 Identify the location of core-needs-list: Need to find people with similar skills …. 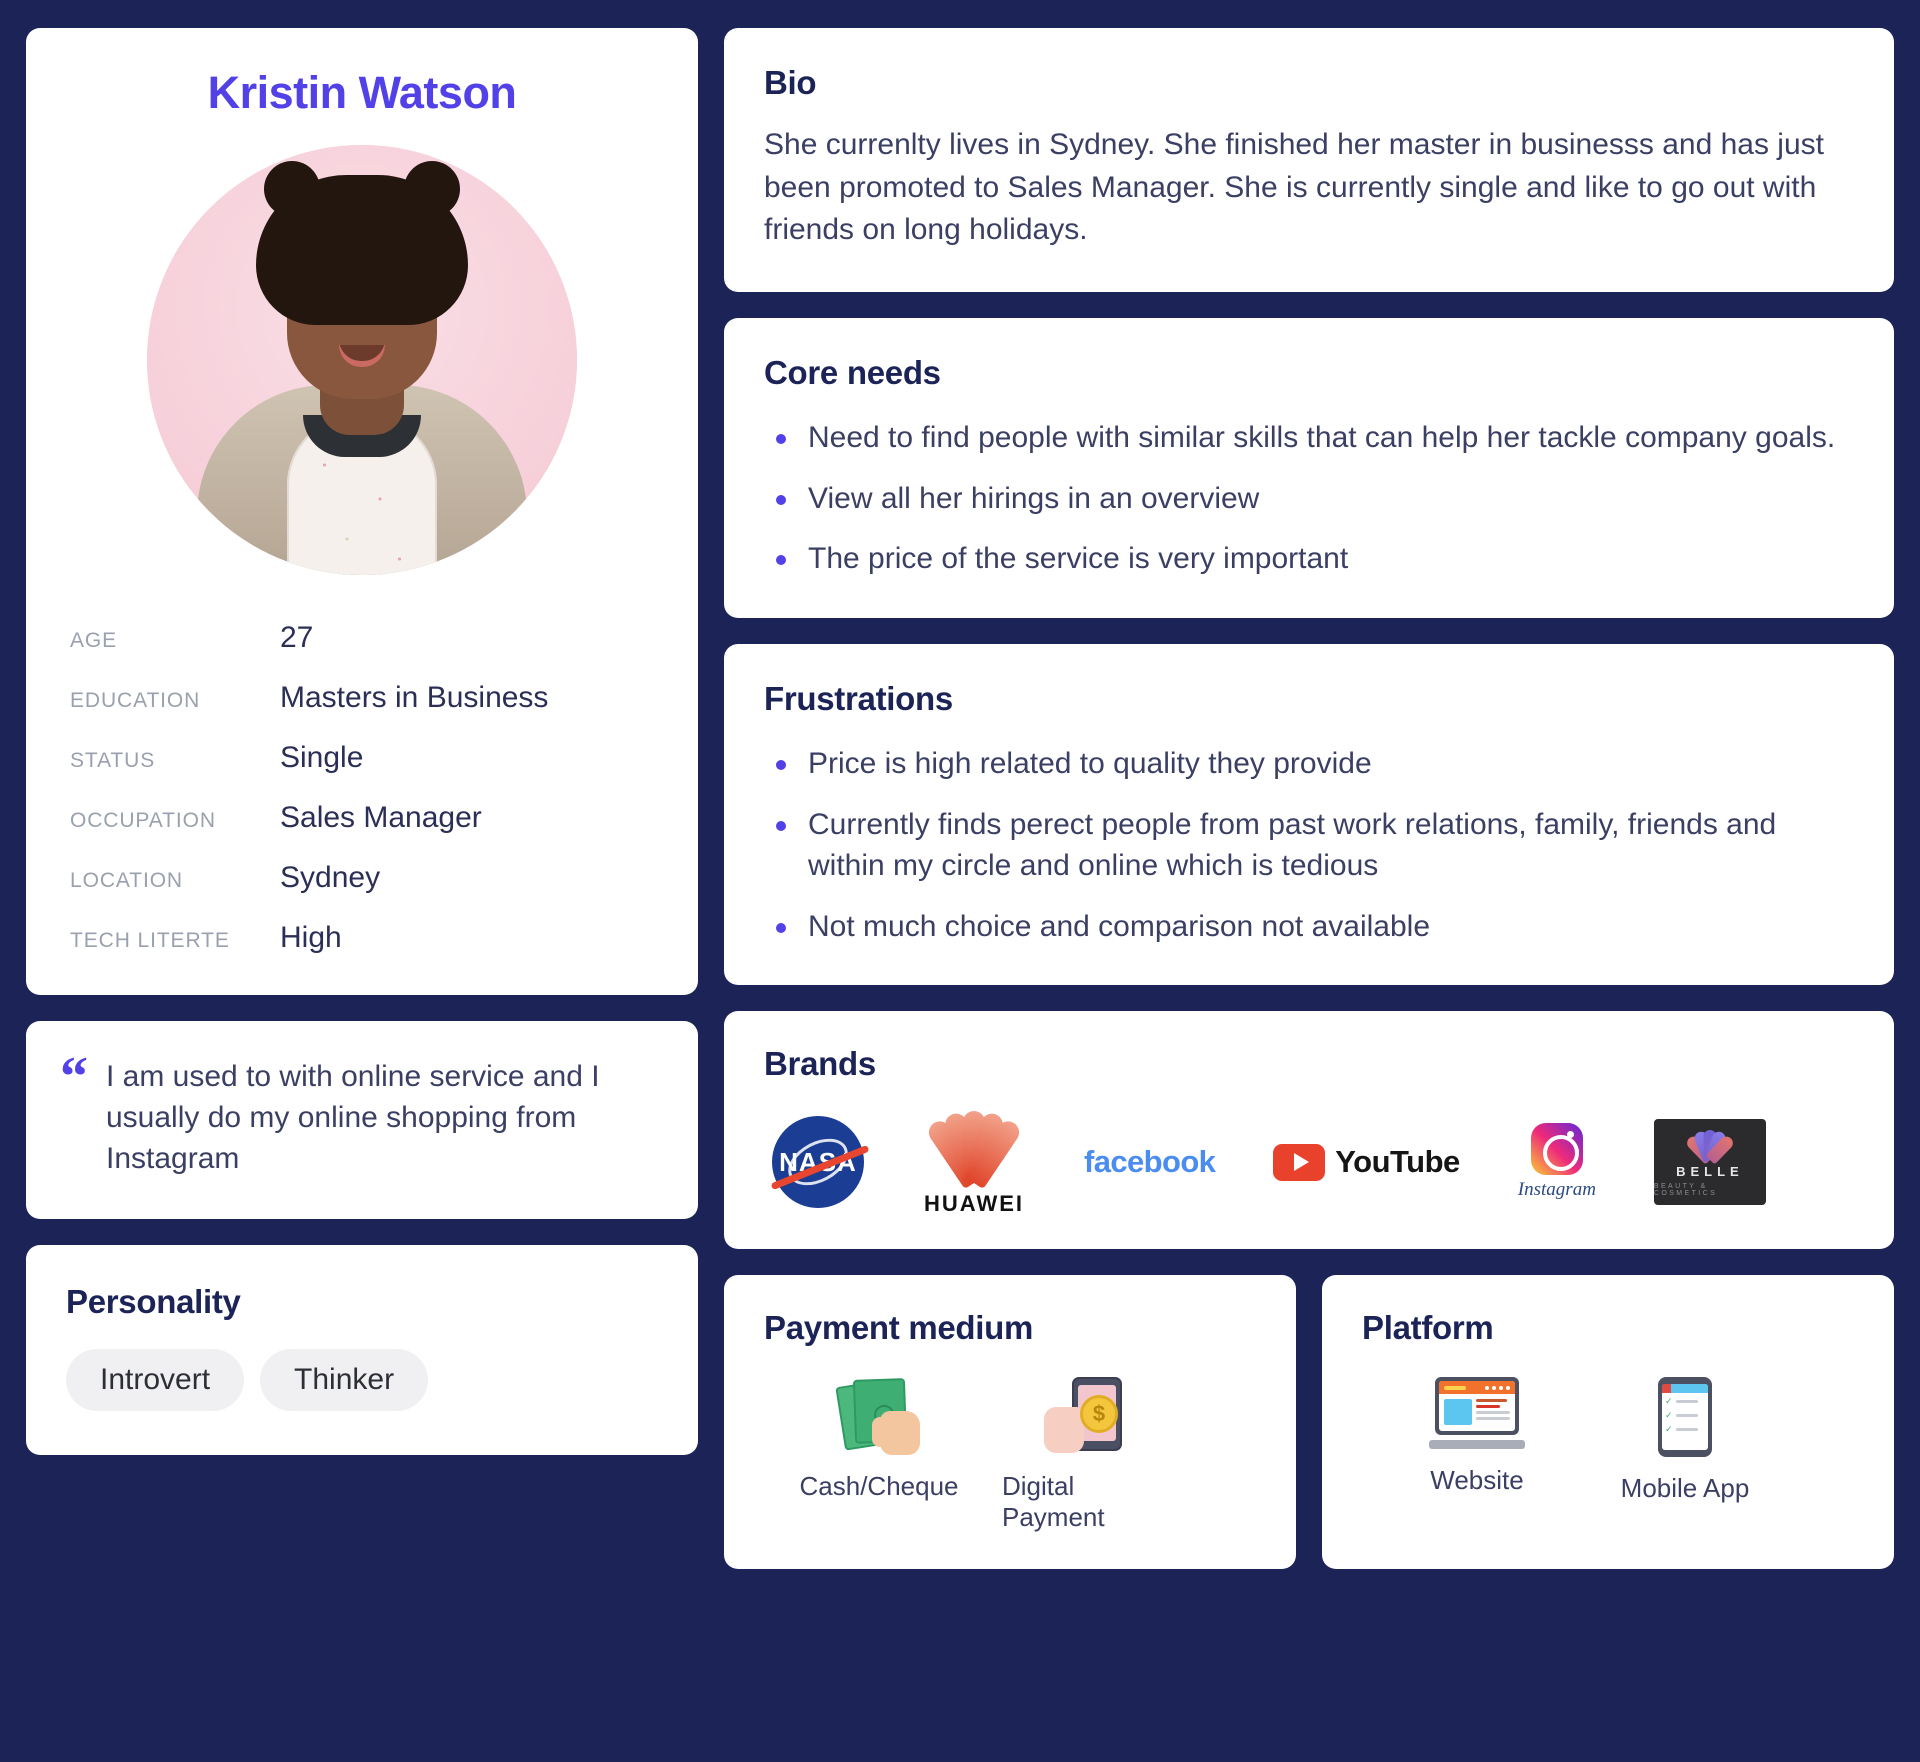
(1309, 499).